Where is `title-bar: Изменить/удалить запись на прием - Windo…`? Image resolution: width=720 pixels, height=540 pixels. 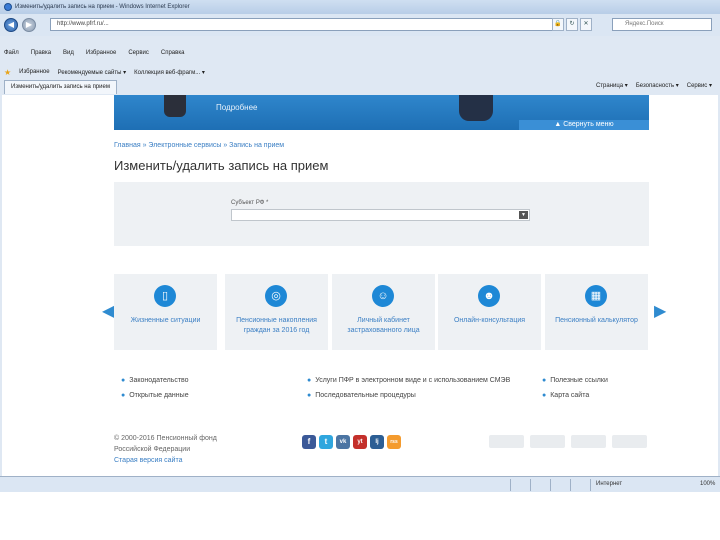
title-bar: Изменить/удалить запись на прием - Windo… is located at coordinates (360, 7).